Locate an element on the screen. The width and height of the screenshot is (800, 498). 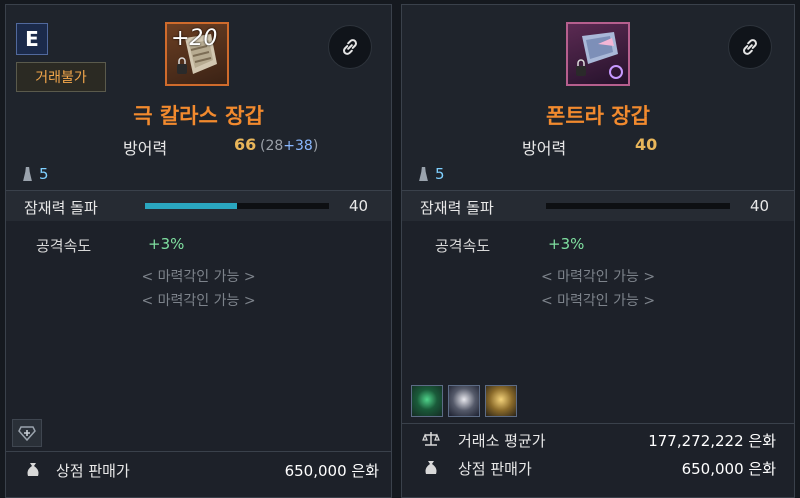
stat-close: ) is located at coordinates (315, 146).